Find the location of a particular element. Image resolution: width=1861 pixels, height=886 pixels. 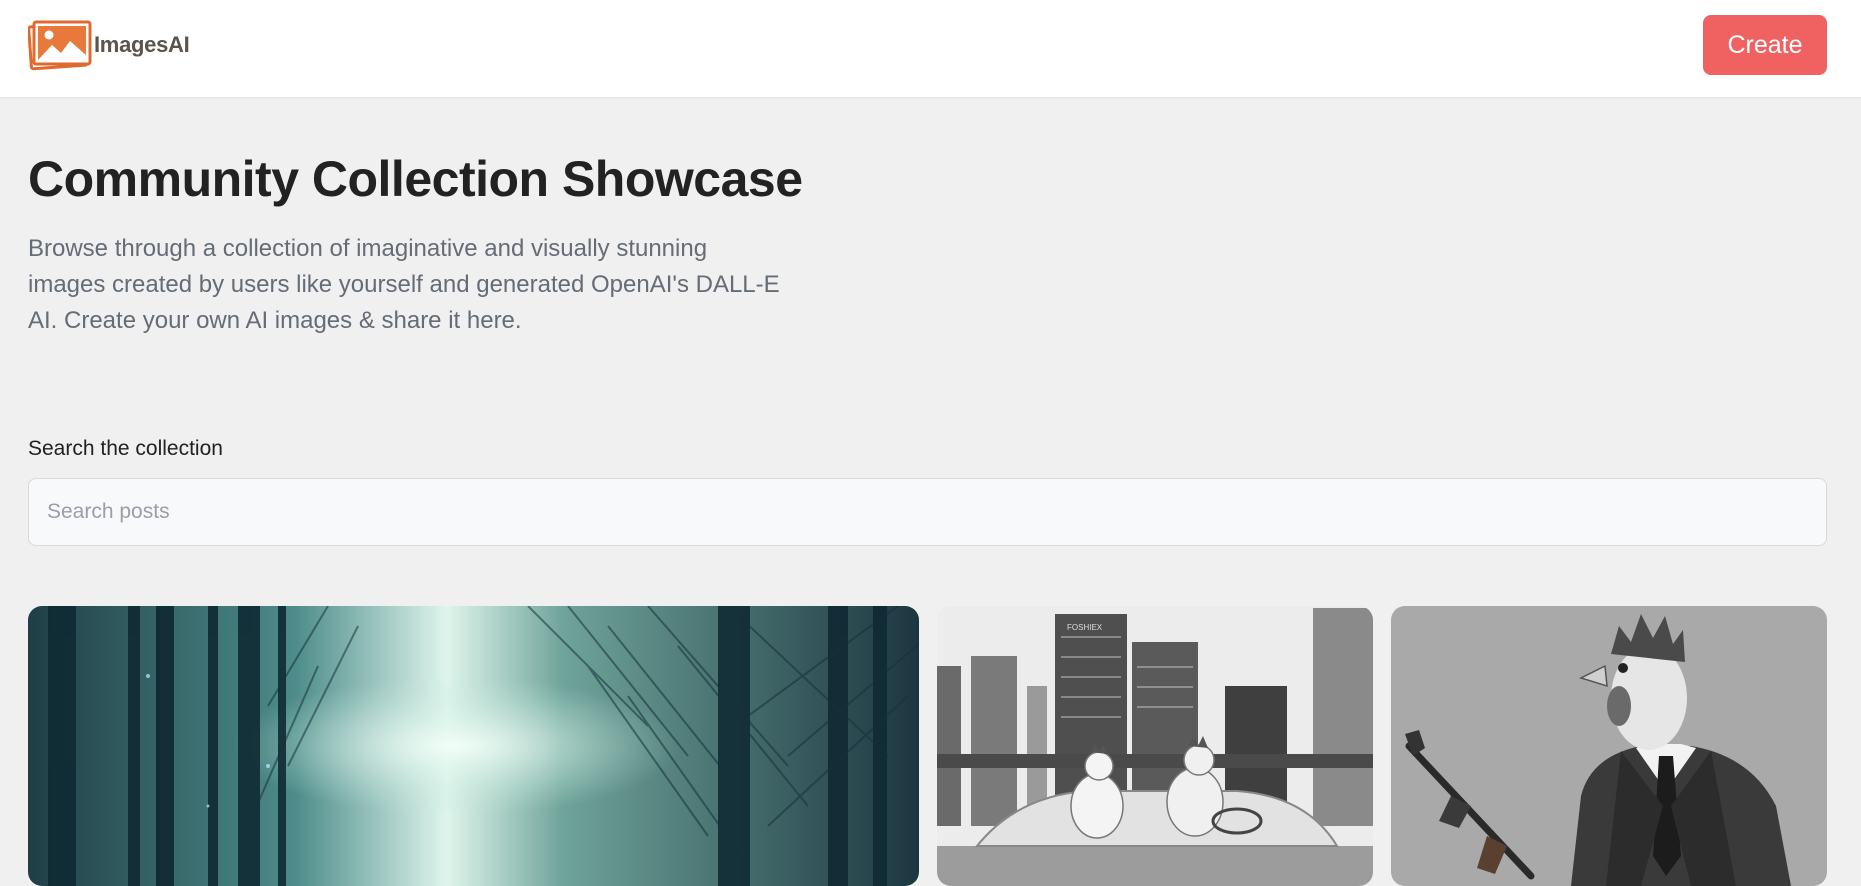

top-navbar: ImagesAI Create is located at coordinates (930, 49).